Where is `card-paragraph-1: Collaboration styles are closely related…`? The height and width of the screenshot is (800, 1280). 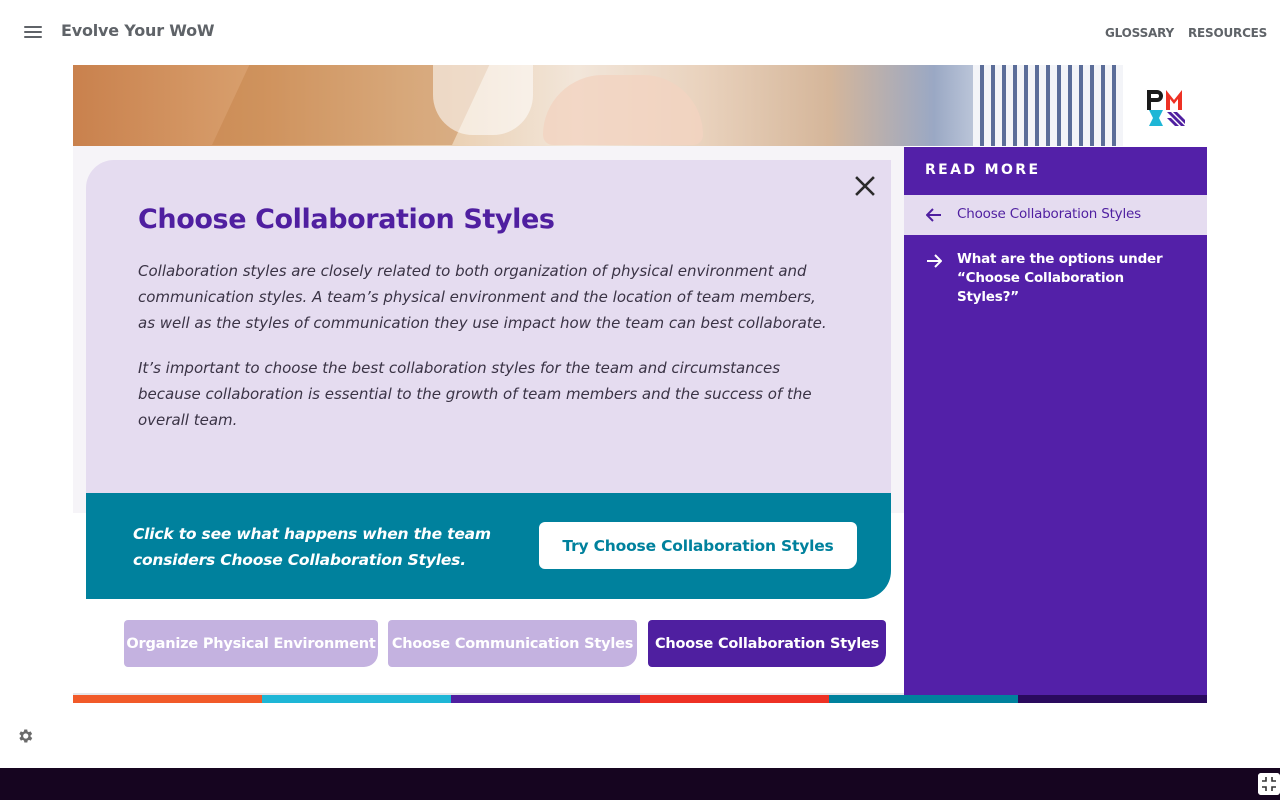 card-paragraph-1: Collaboration styles are closely related… is located at coordinates (482, 297).